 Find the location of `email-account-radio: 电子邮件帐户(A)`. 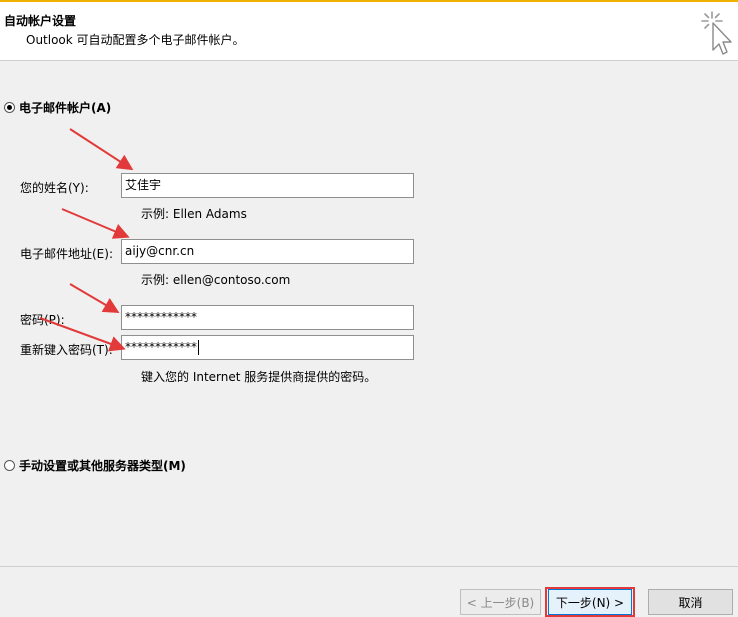

email-account-radio: 电子邮件帐户(A) is located at coordinates (57, 107).